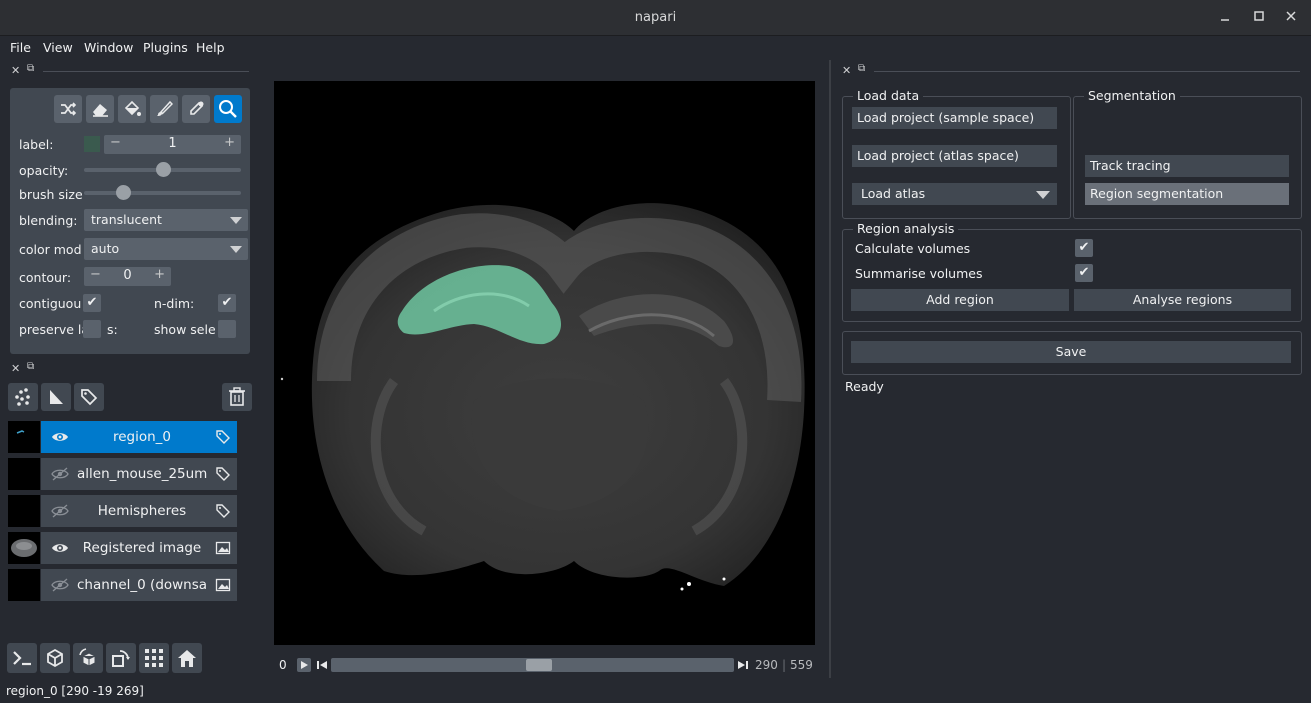  Describe the element at coordinates (50, 303) in the screenshot. I see `contiguous-label: contiguou` at that location.